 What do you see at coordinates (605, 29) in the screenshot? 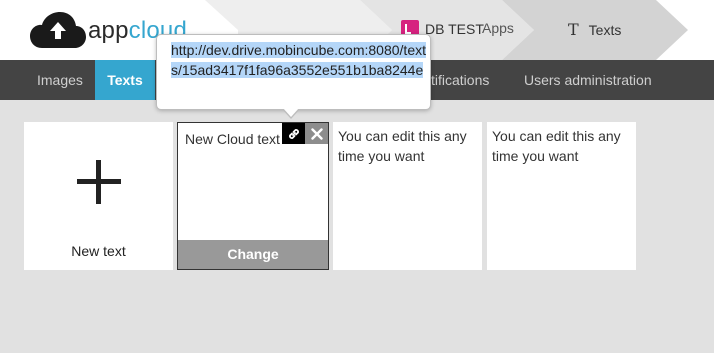
I see `breadcrumb-texts-label: Texts` at bounding box center [605, 29].